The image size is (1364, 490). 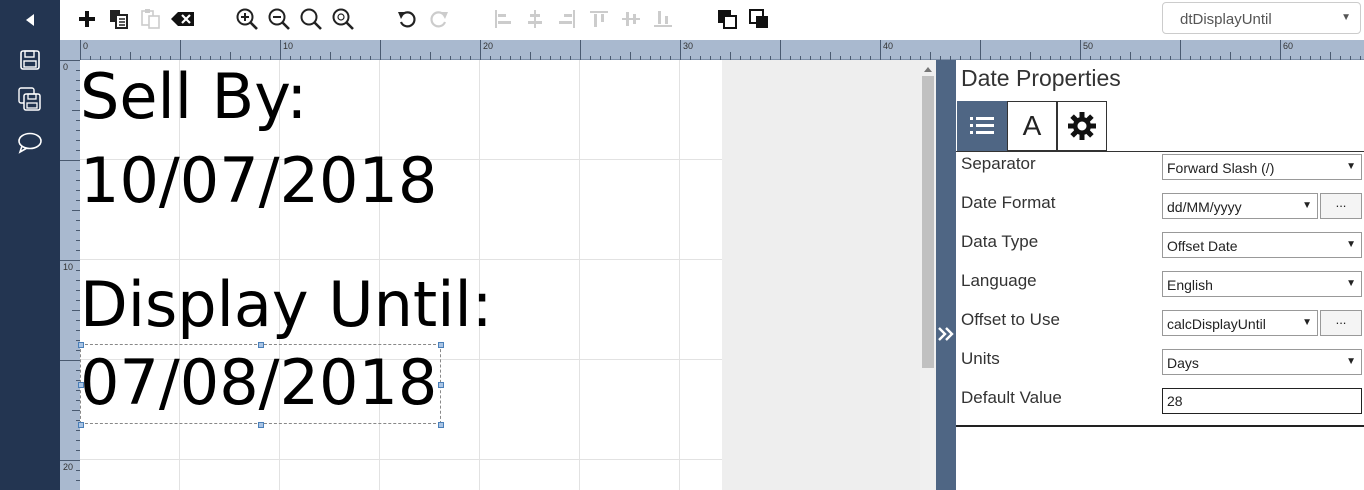 What do you see at coordinates (1288, 46) in the screenshot?
I see `h-ruler-label: 60` at bounding box center [1288, 46].